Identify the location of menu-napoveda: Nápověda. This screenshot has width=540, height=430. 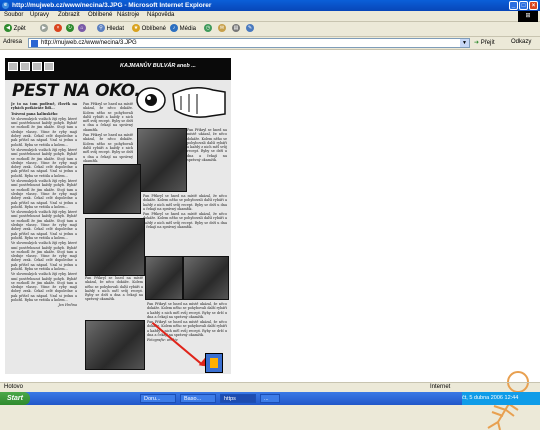
(160, 15).